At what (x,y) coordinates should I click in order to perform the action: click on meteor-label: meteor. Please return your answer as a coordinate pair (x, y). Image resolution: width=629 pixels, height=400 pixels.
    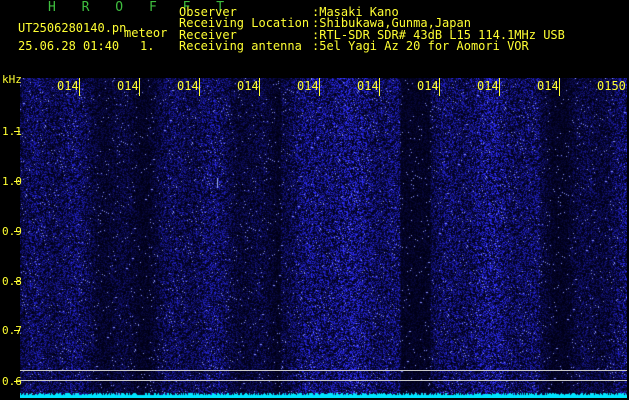
    Looking at the image, I should click on (146, 33).